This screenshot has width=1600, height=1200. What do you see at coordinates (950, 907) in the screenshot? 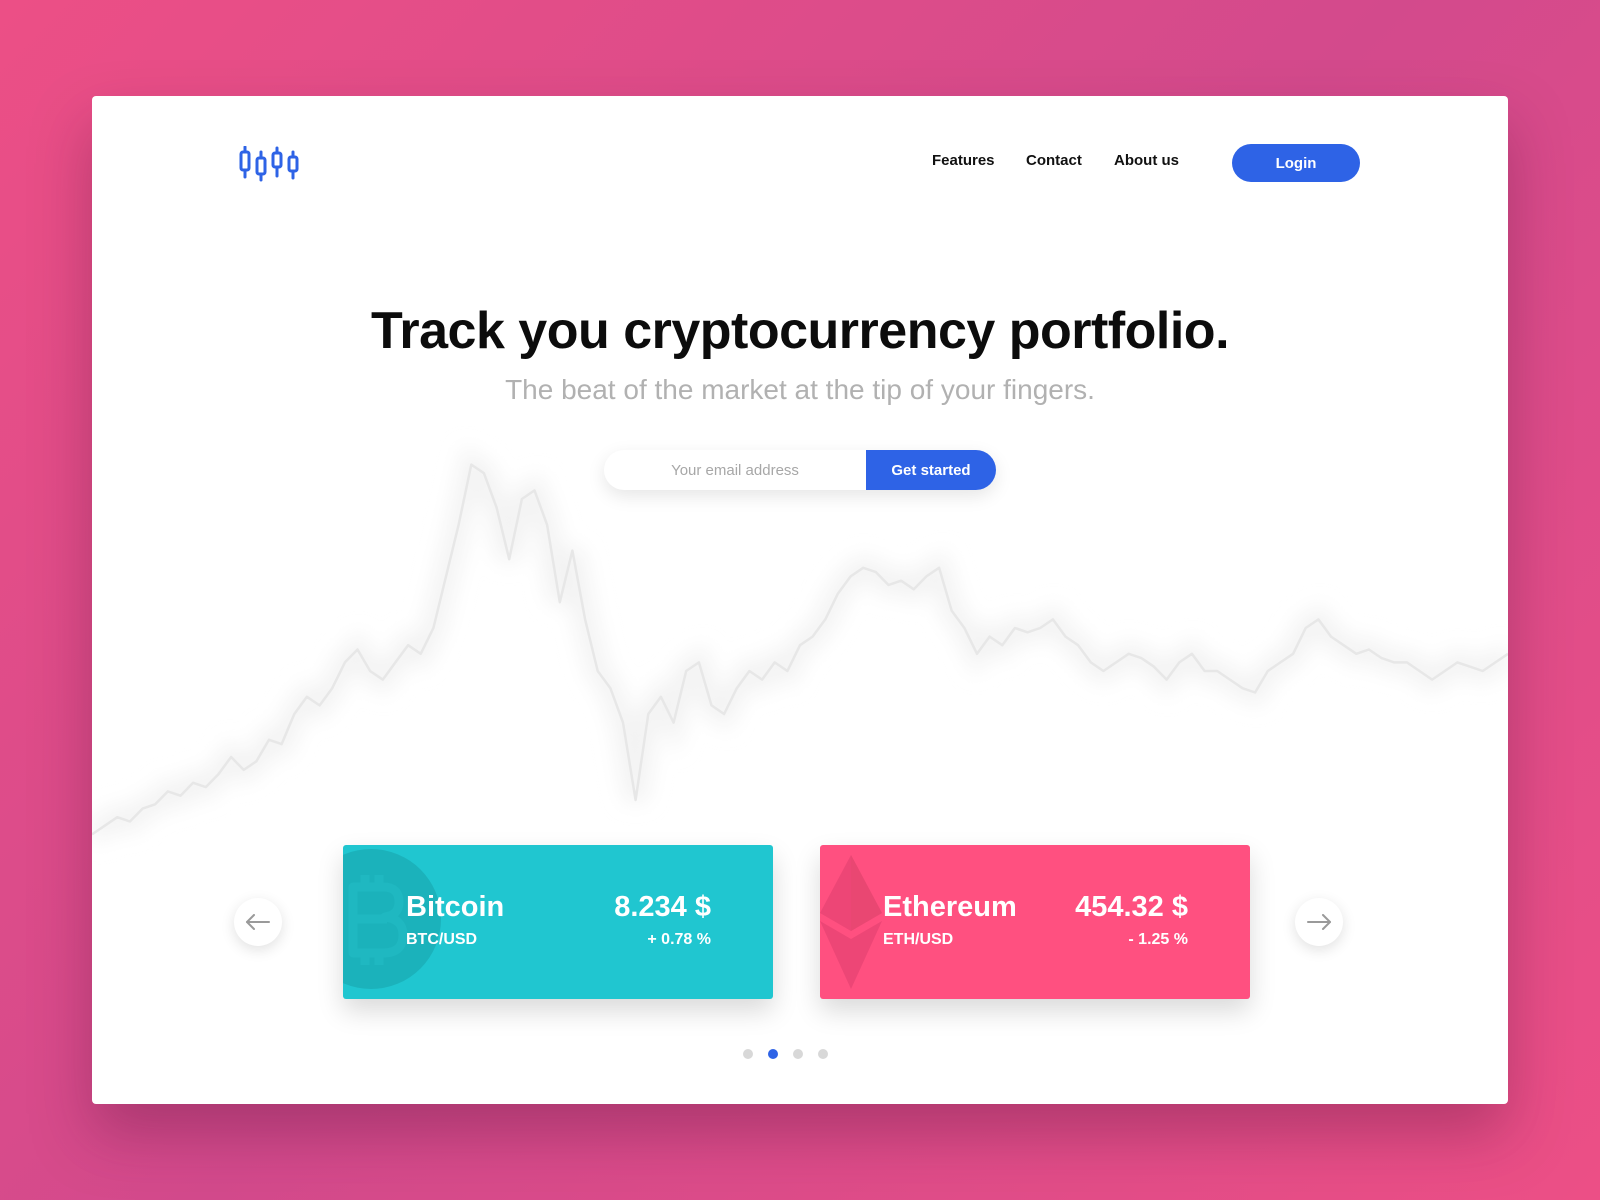
I see `card-coin-name: Ethereum` at bounding box center [950, 907].